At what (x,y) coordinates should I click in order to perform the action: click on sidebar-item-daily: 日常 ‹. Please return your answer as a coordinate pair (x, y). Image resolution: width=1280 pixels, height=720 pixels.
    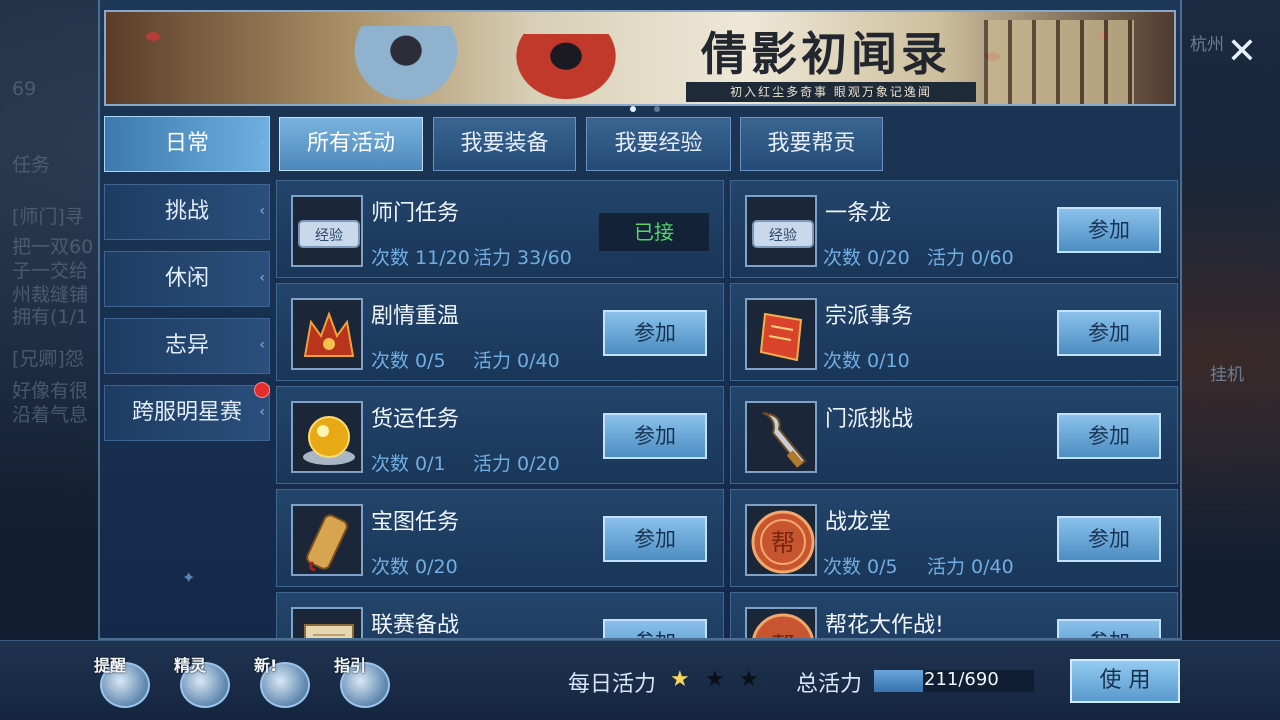
    Looking at the image, I should click on (187, 144).